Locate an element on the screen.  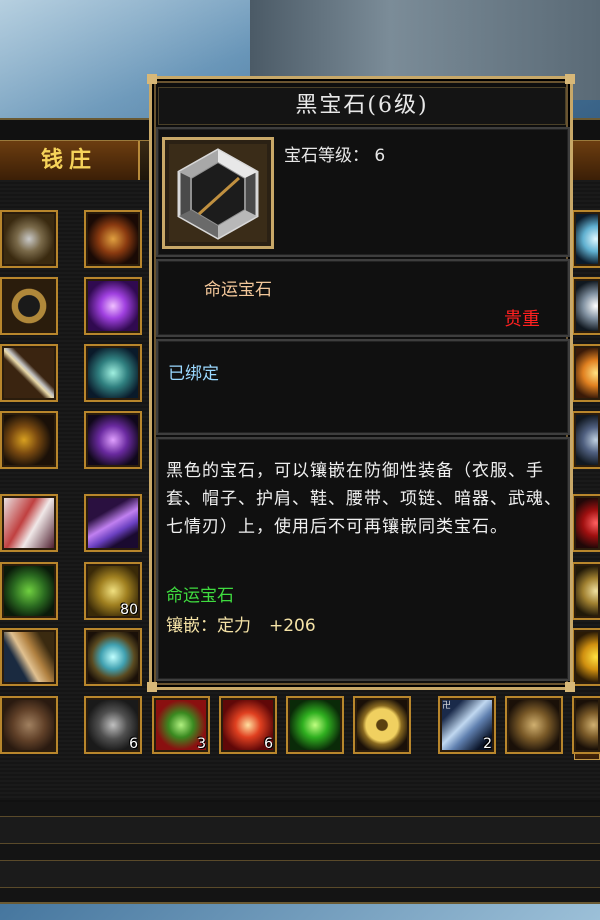
item-slot-dagger is located at coordinates (29, 373).